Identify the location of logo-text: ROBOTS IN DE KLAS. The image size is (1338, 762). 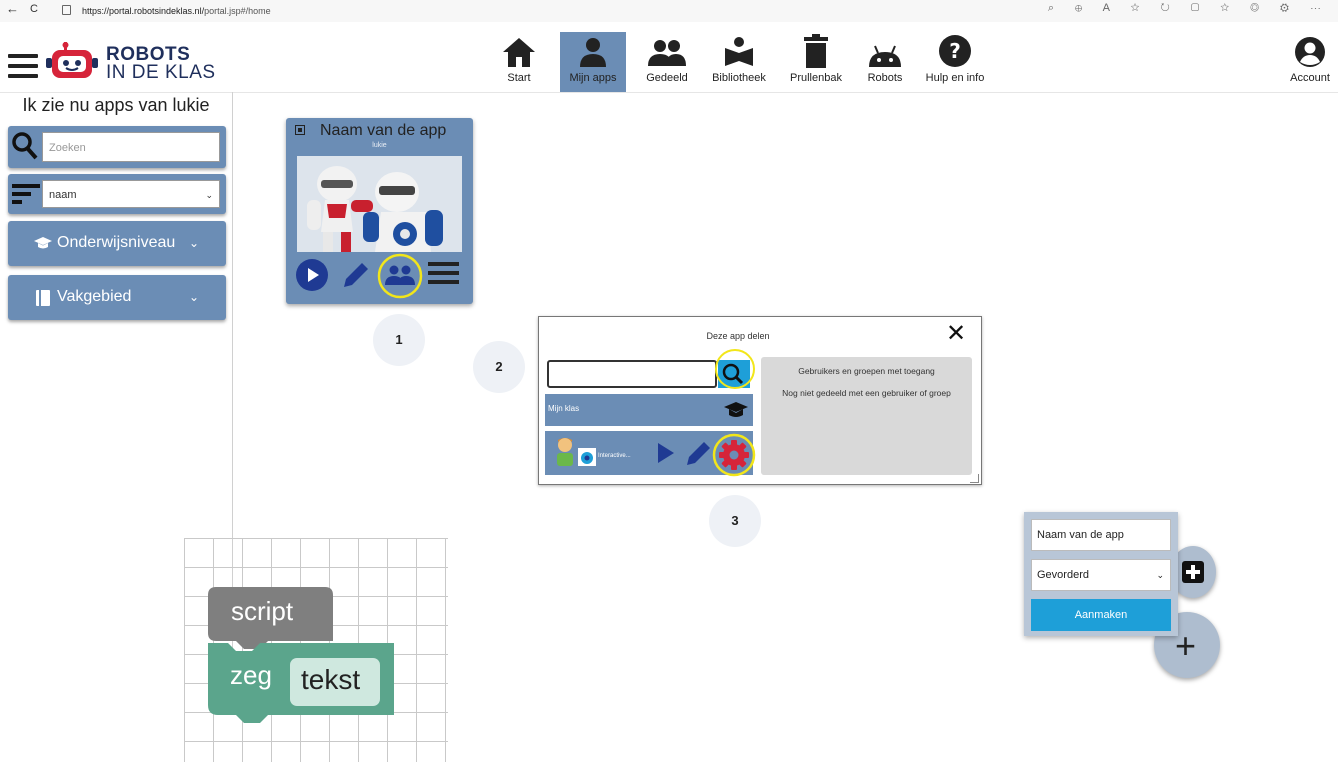
(161, 64).